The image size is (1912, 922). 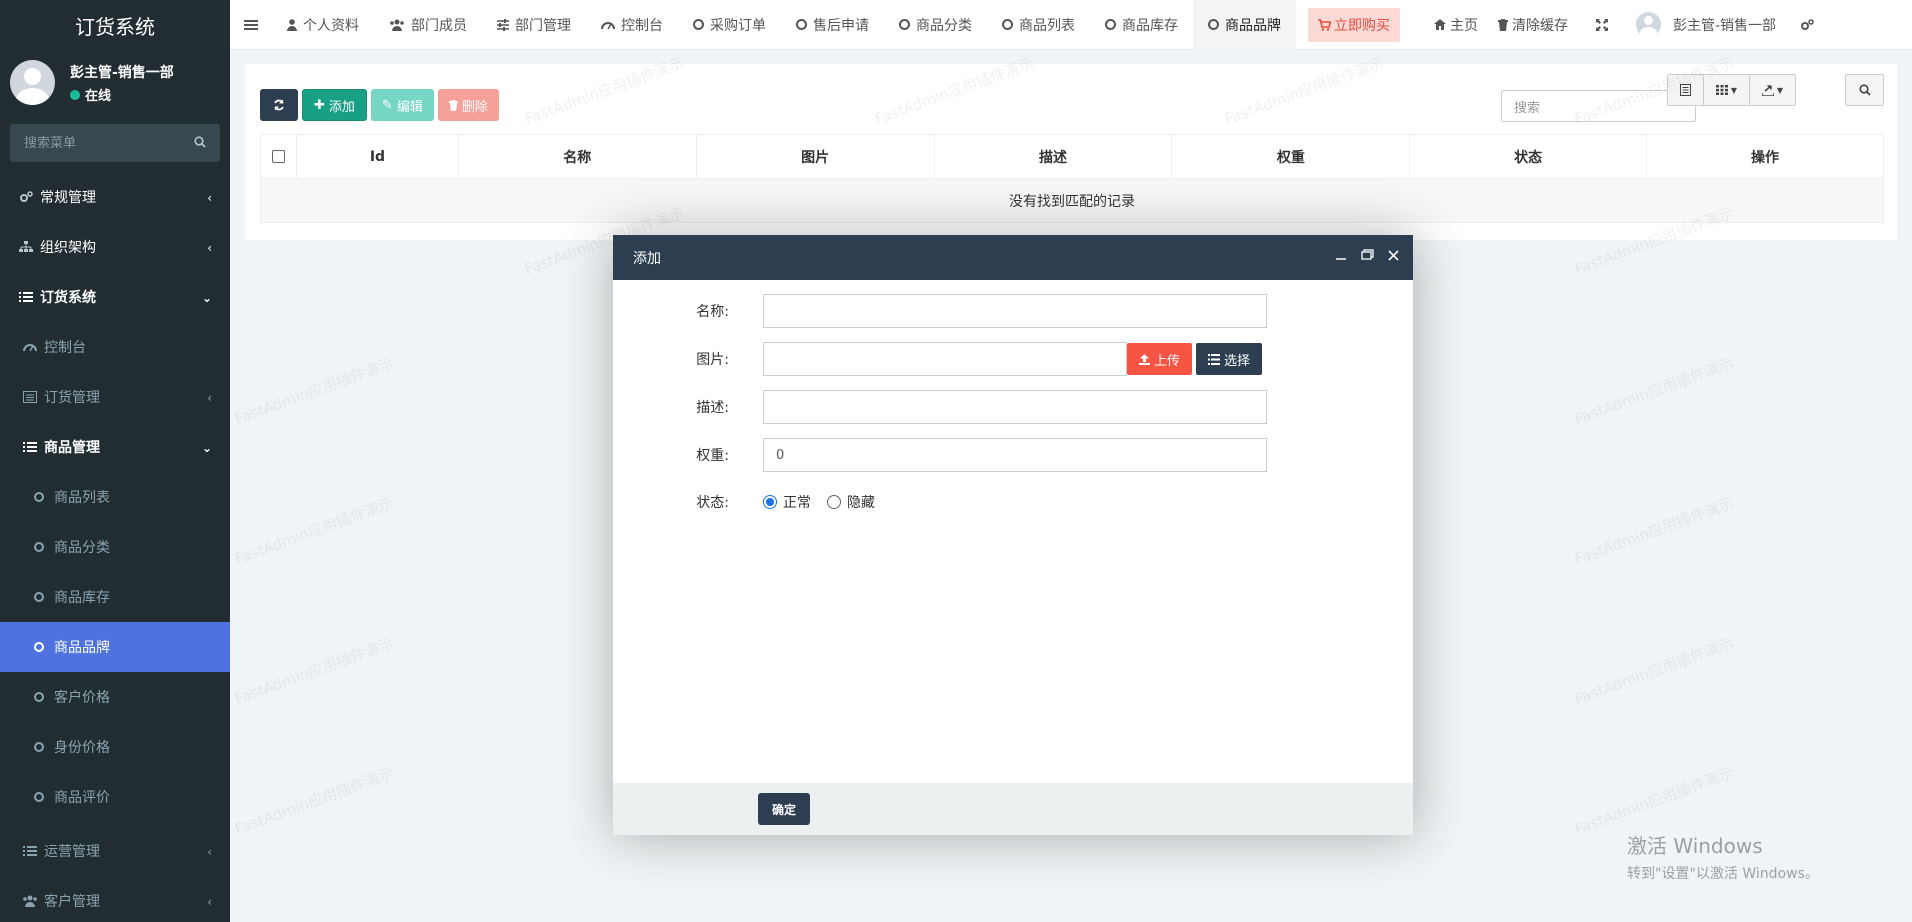 What do you see at coordinates (200, 144) in the screenshot?
I see `search-icon` at bounding box center [200, 144].